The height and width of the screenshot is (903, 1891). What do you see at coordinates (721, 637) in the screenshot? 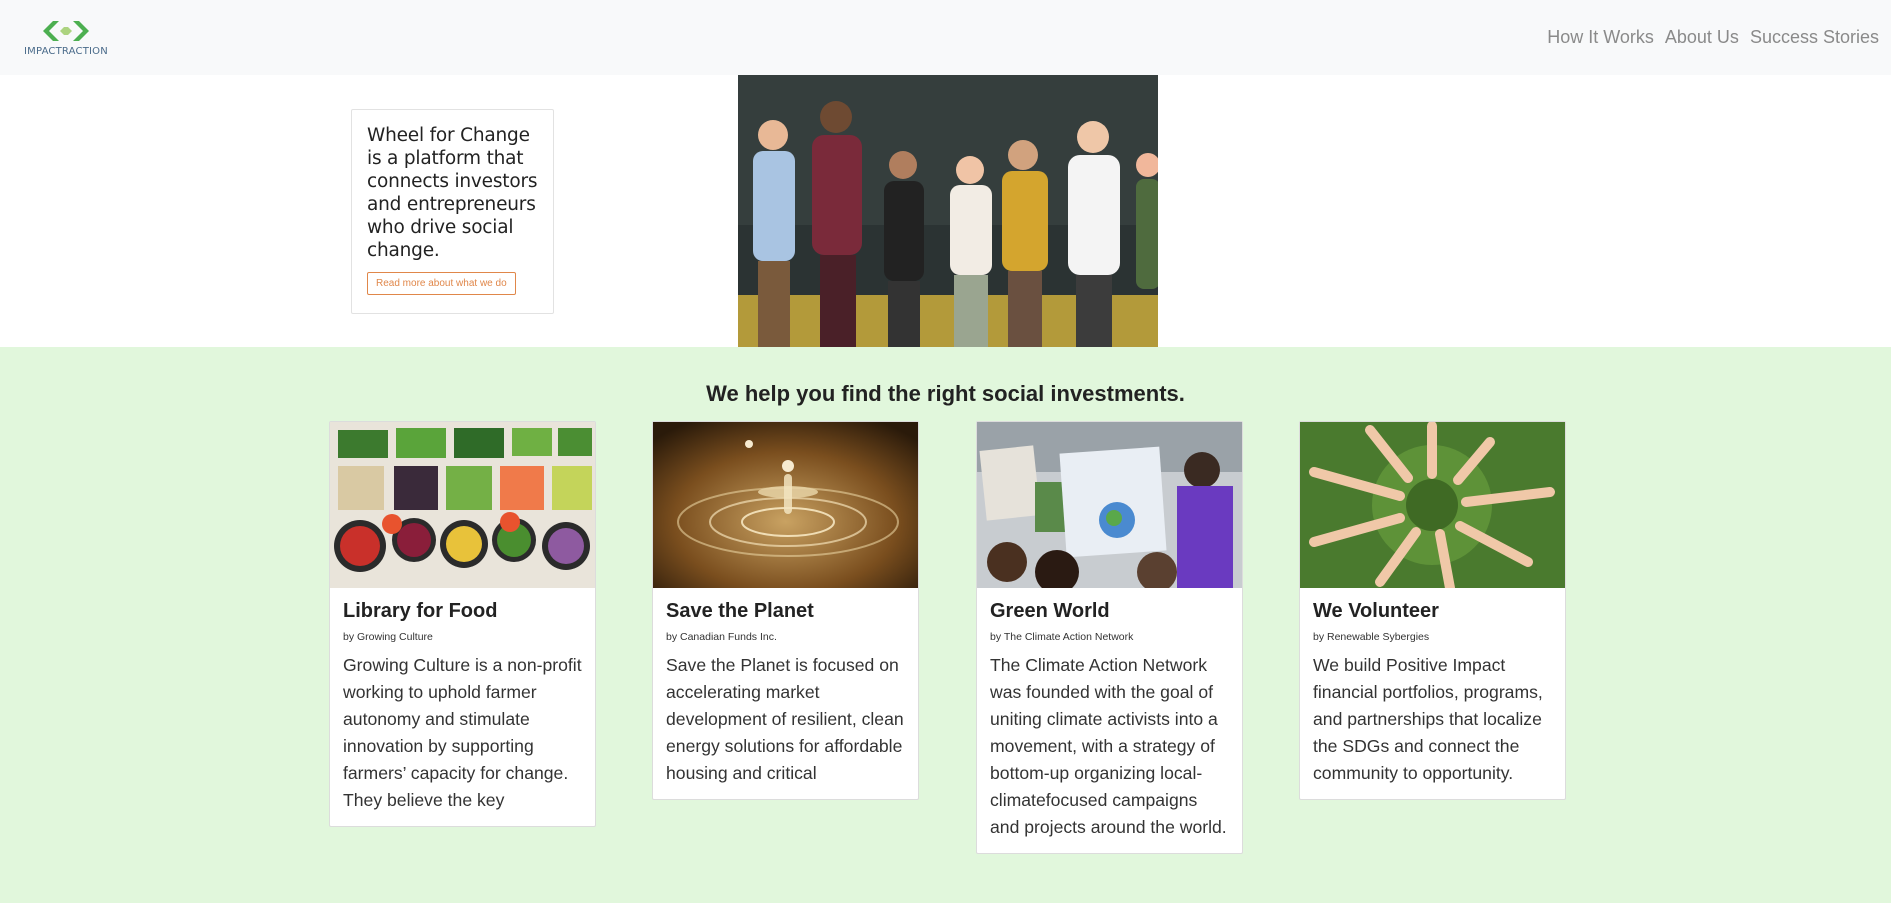
I see `card-organization: by Canadian Funds Inc.` at bounding box center [721, 637].